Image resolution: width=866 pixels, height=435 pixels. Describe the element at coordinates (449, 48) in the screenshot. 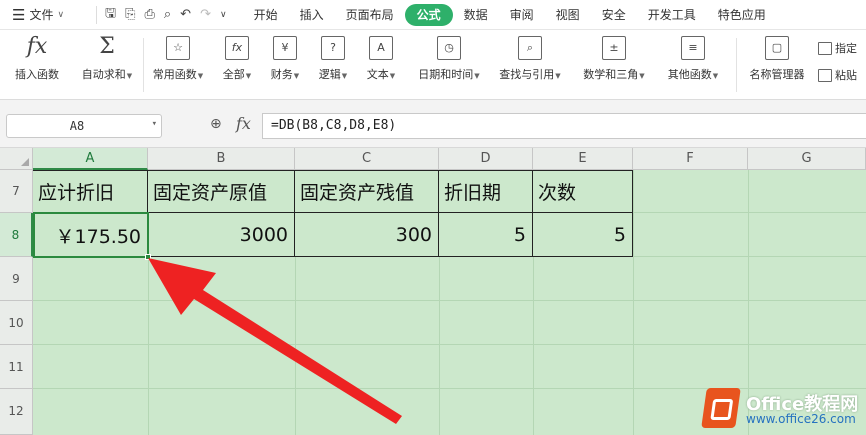

I see `clock-icon: ◷` at that location.